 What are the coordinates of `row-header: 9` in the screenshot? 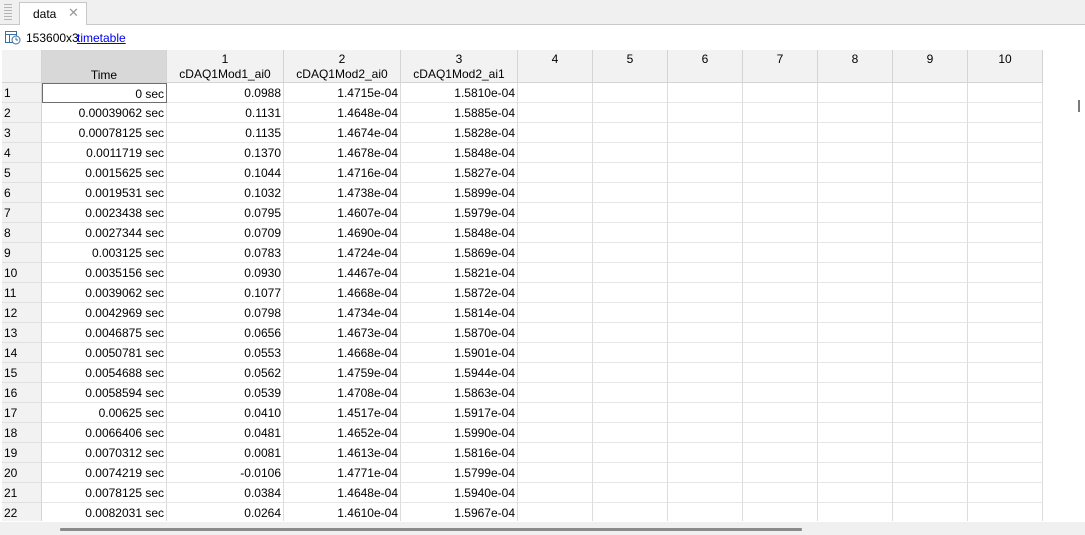 It's located at (22, 253).